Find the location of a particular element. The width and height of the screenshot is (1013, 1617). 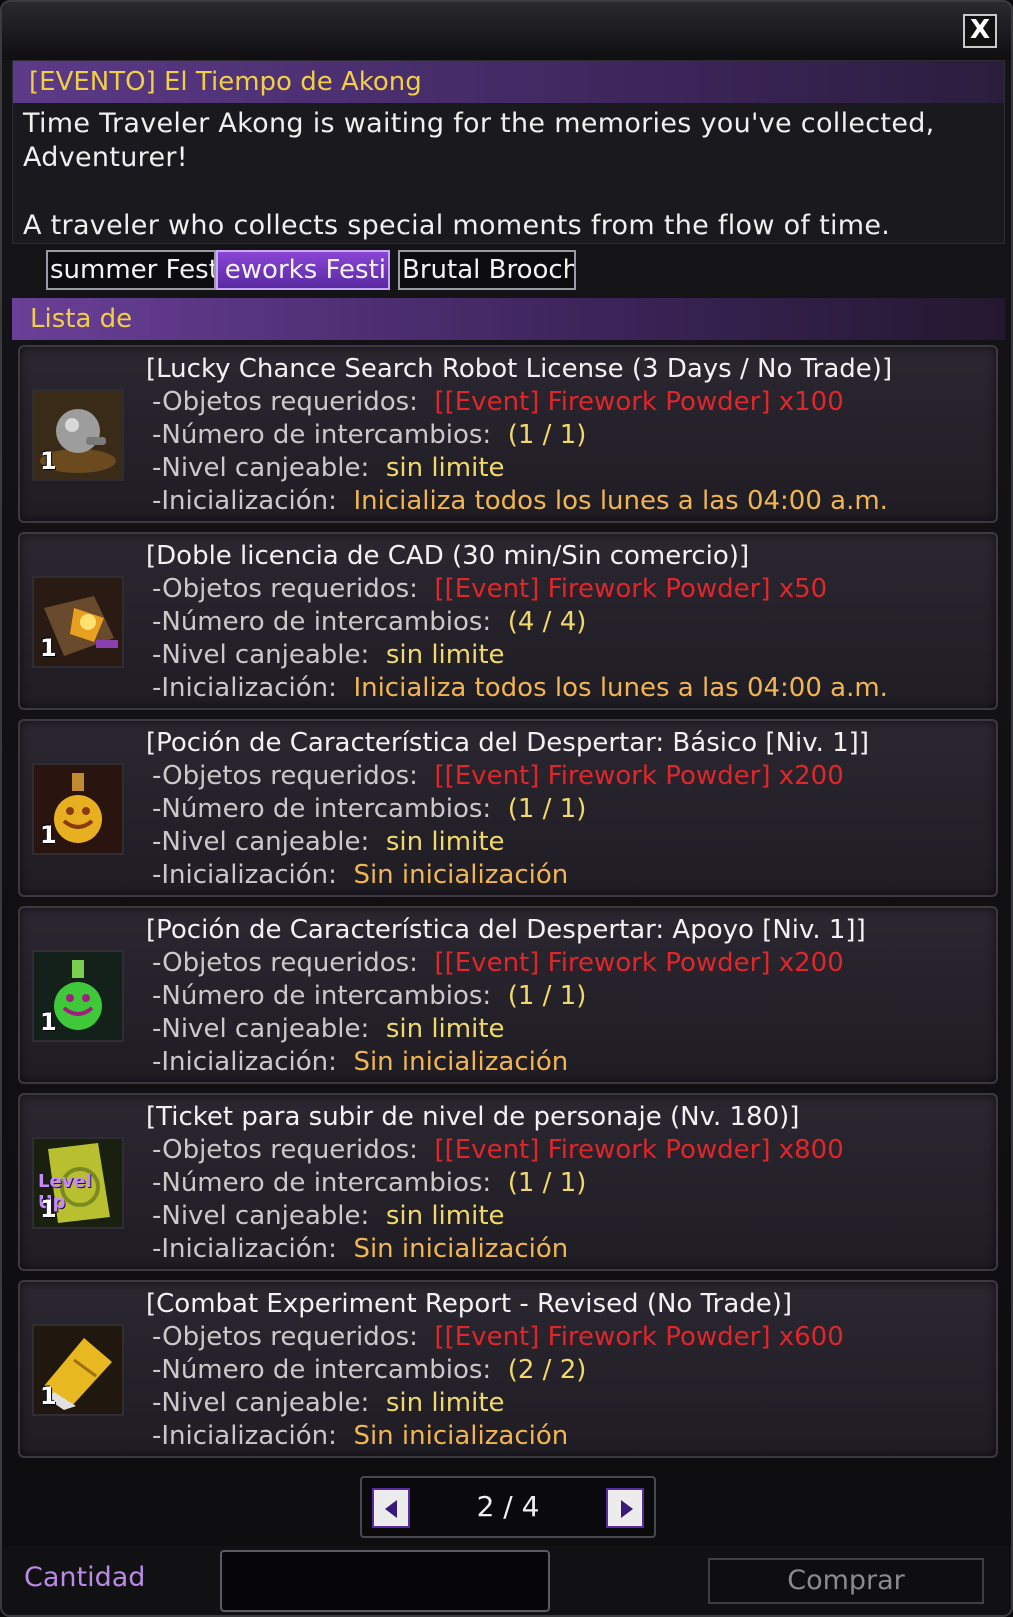

cad-license-icon: 1 is located at coordinates (78, 622).